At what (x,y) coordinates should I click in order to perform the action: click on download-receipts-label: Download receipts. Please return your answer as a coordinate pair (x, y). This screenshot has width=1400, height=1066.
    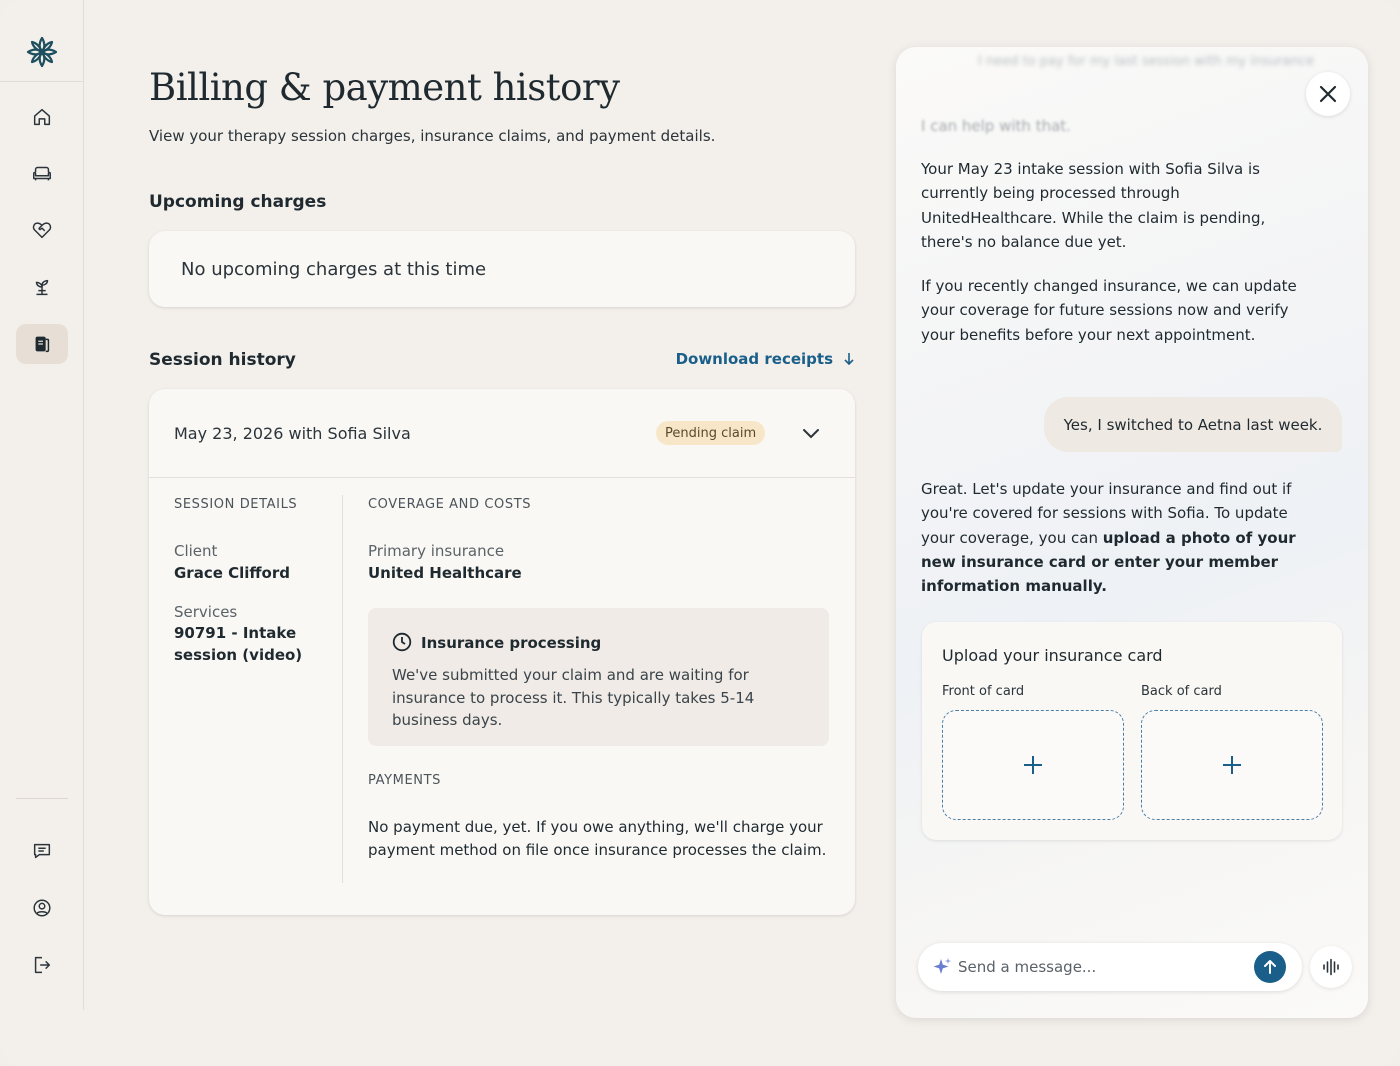
    Looking at the image, I should click on (754, 359).